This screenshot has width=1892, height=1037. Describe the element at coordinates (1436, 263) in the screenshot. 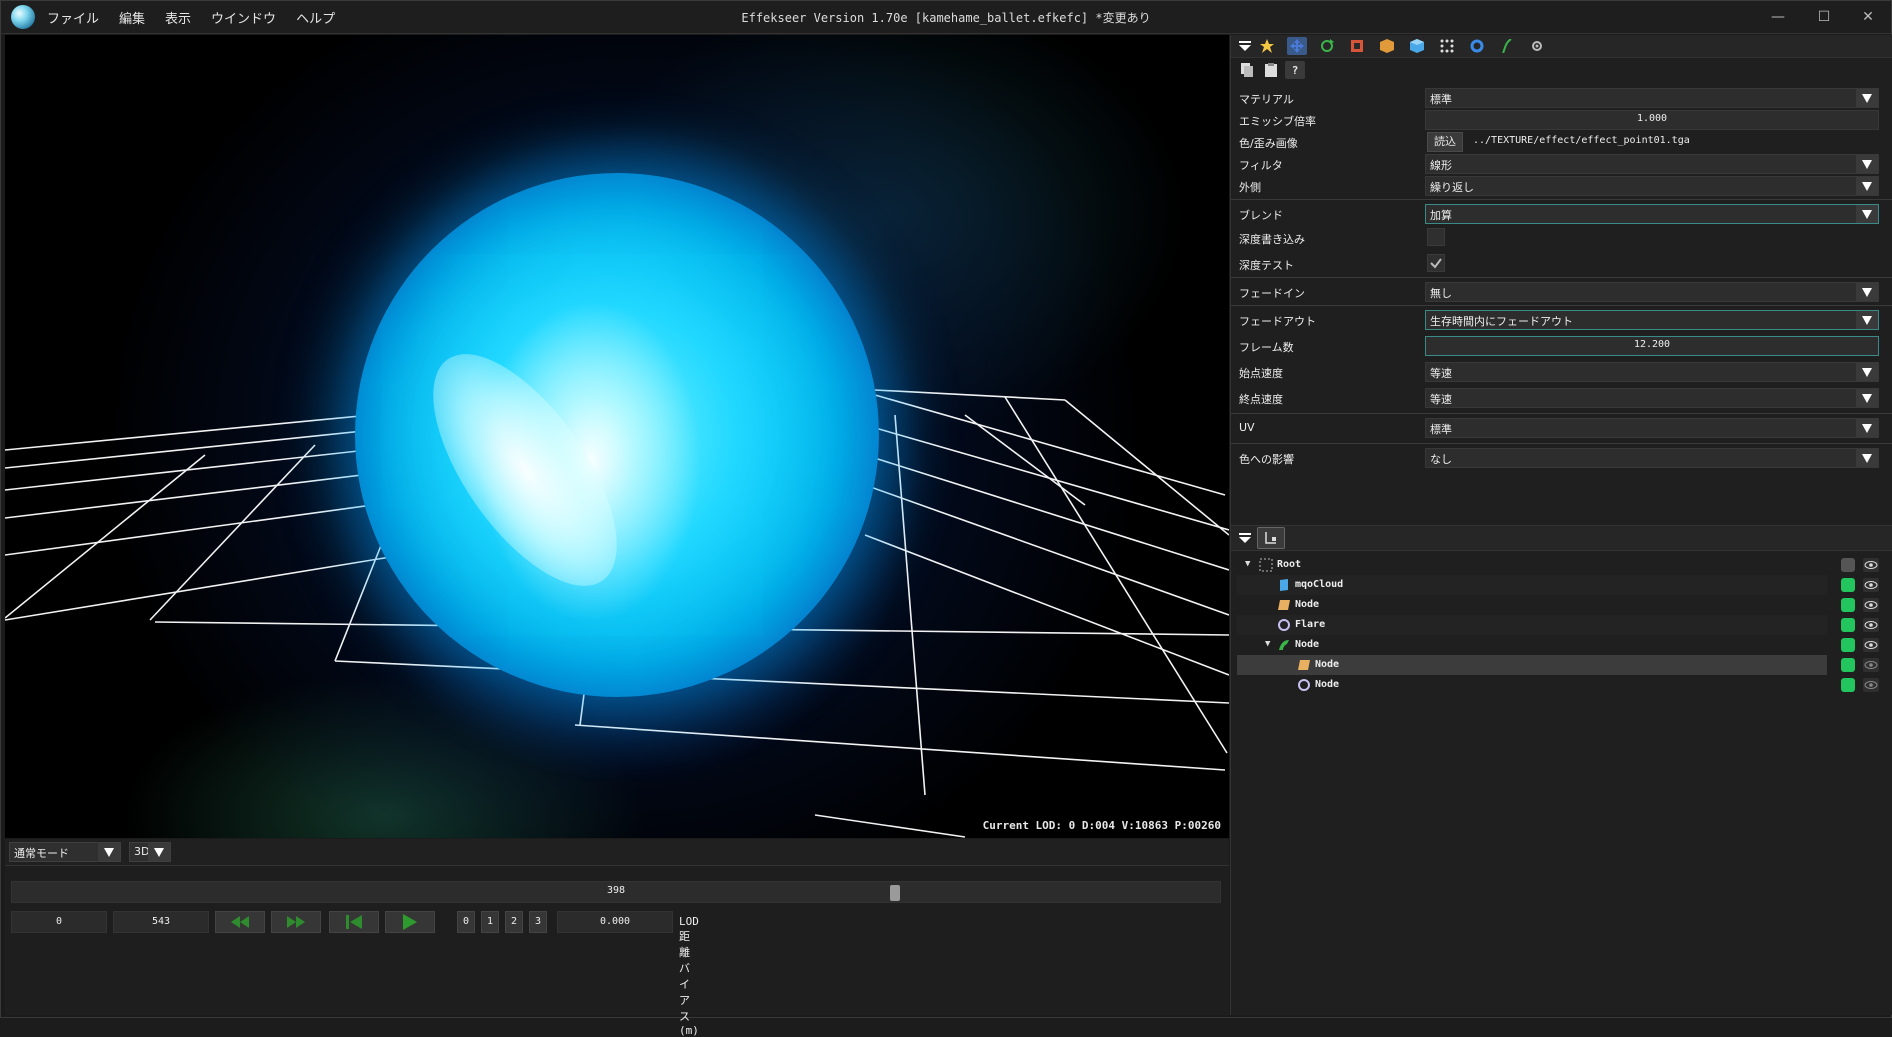

I see `depth-test-checkbox` at that location.